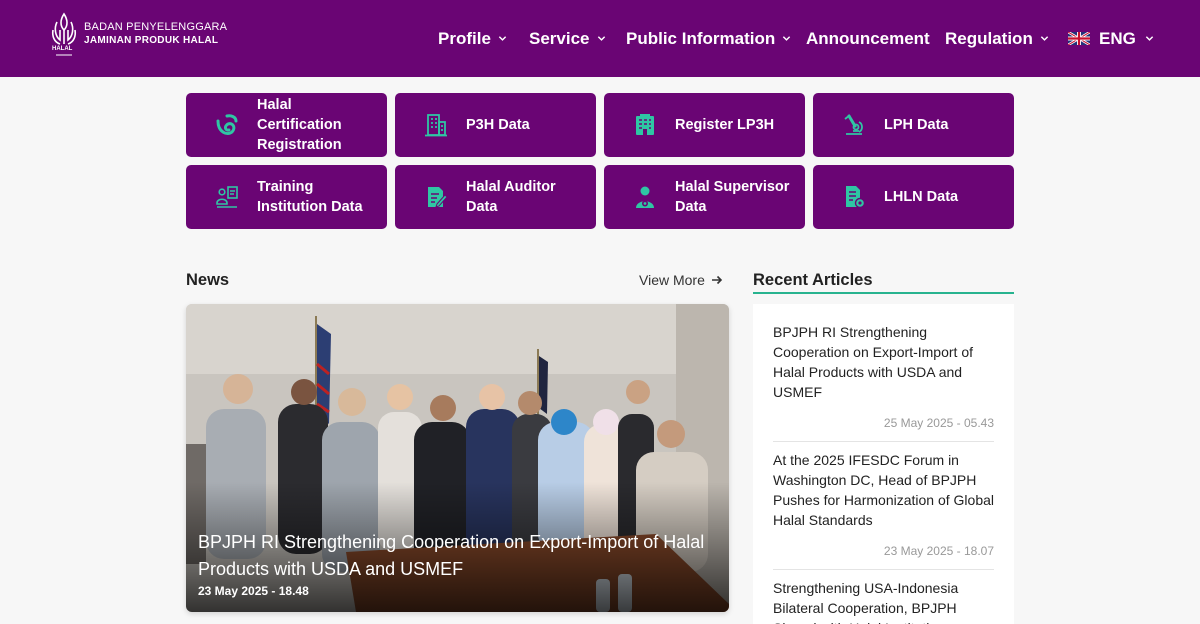 The width and height of the screenshot is (1200, 624). Describe the element at coordinates (208, 280) in the screenshot. I see `news-section-title: News` at that location.